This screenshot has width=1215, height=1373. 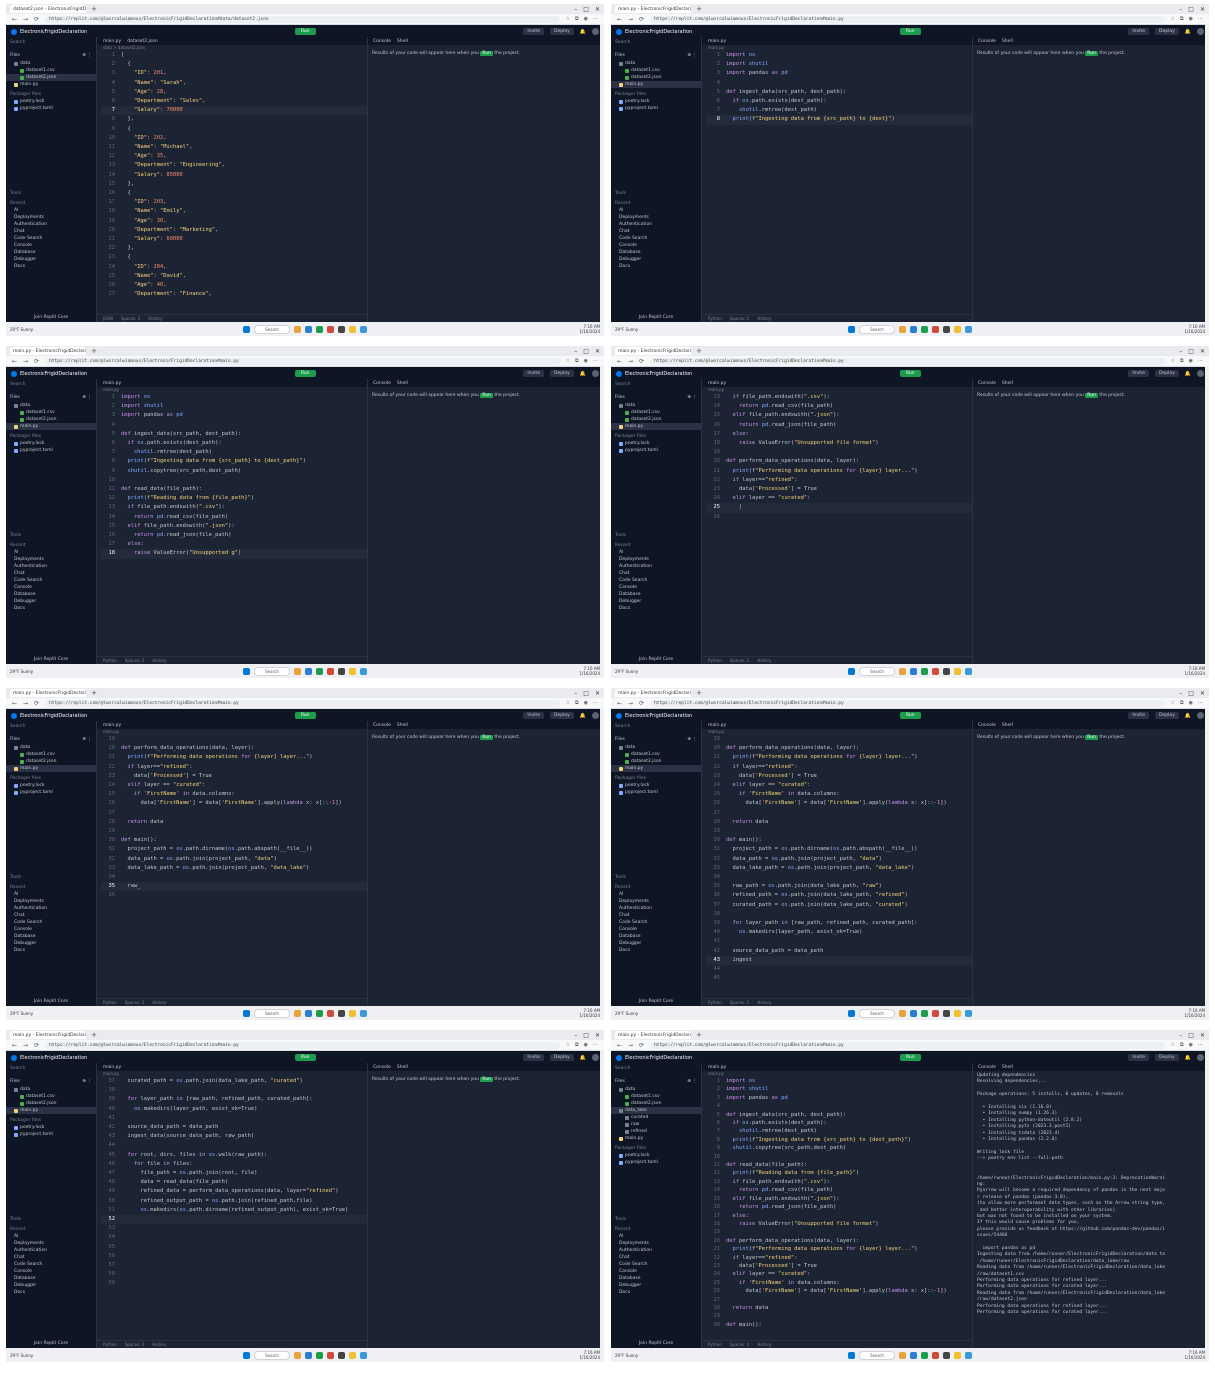 I want to click on file-item: poetry.lock, so click(x=656, y=443).